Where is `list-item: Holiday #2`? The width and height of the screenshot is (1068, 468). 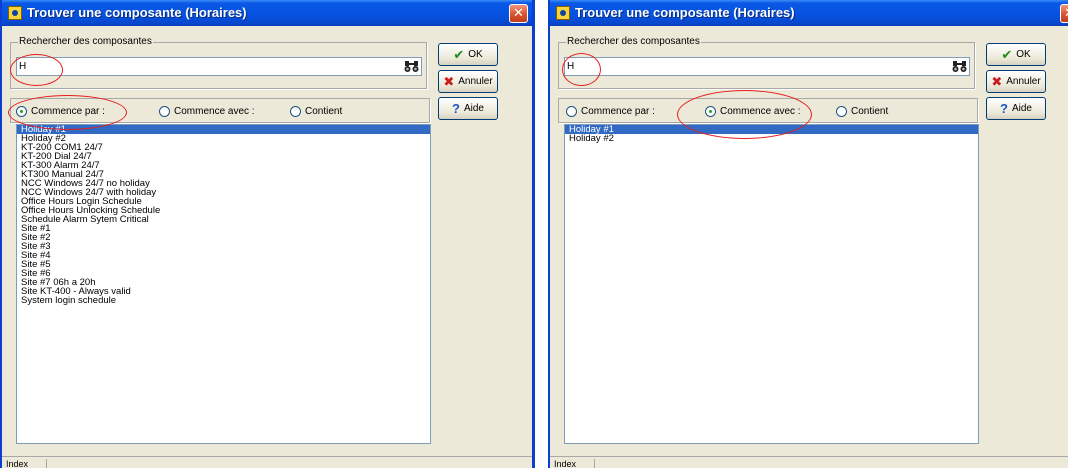 list-item: Holiday #2 is located at coordinates (771, 139).